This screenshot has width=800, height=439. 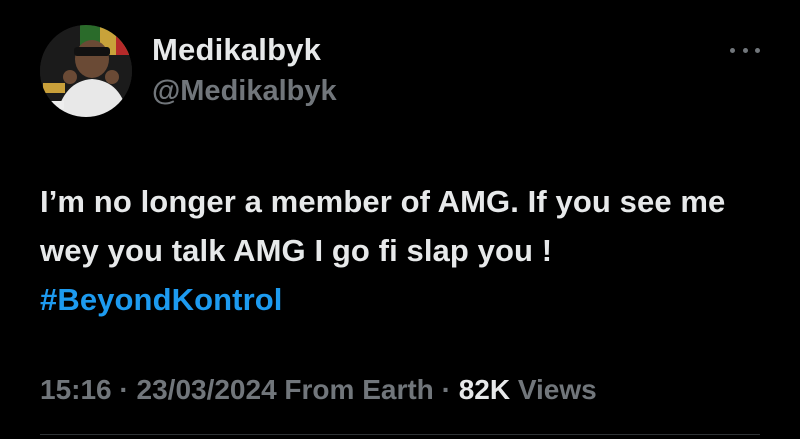 I want to click on profile-photo-icon, so click(x=86, y=71).